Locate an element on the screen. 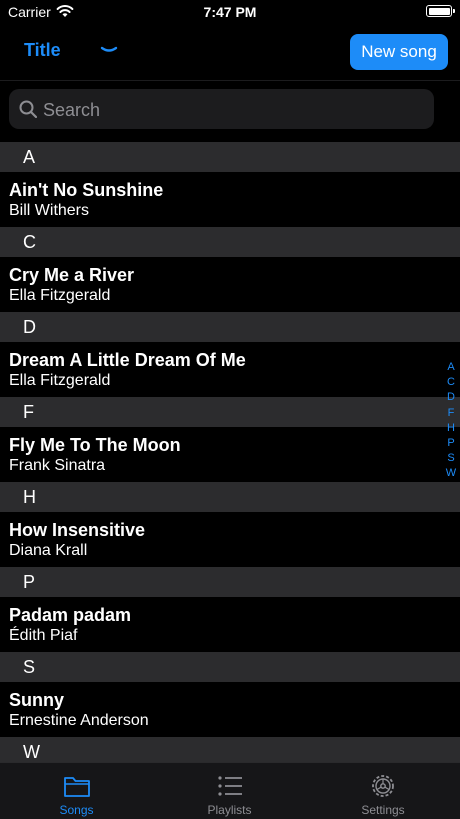 This screenshot has width=460, height=819. section-header: D is located at coordinates (230, 327).